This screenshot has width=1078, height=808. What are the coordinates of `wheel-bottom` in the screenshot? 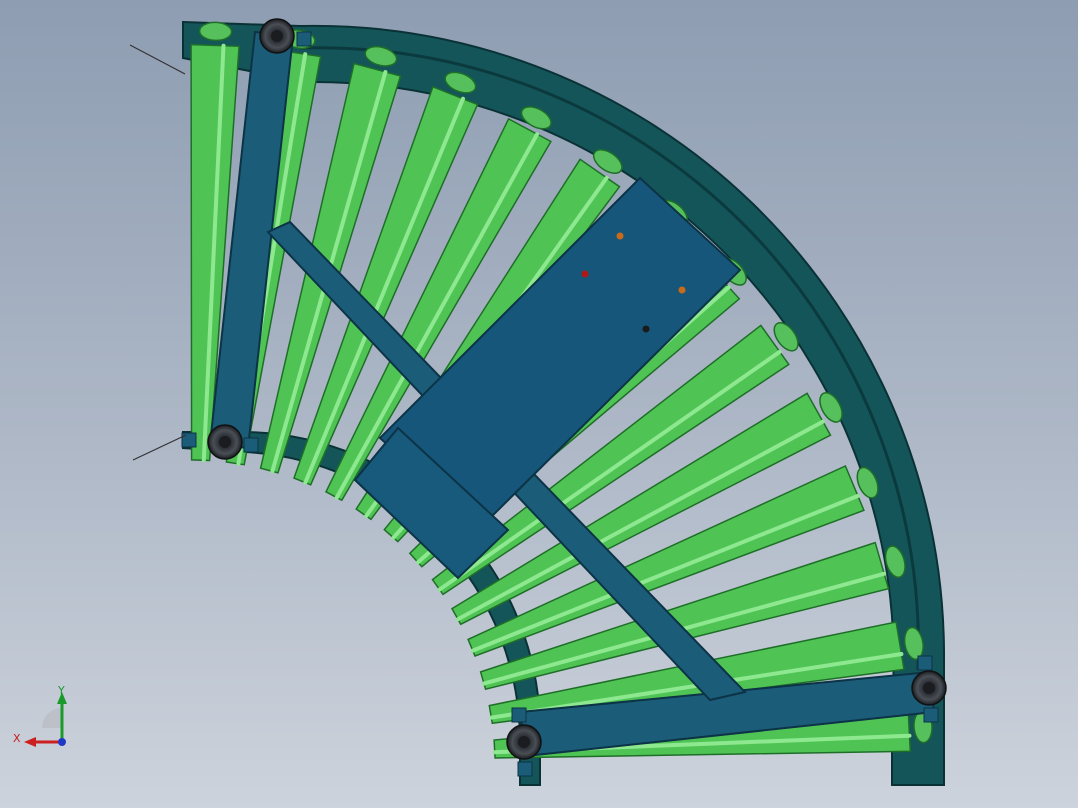 It's located at (524, 742).